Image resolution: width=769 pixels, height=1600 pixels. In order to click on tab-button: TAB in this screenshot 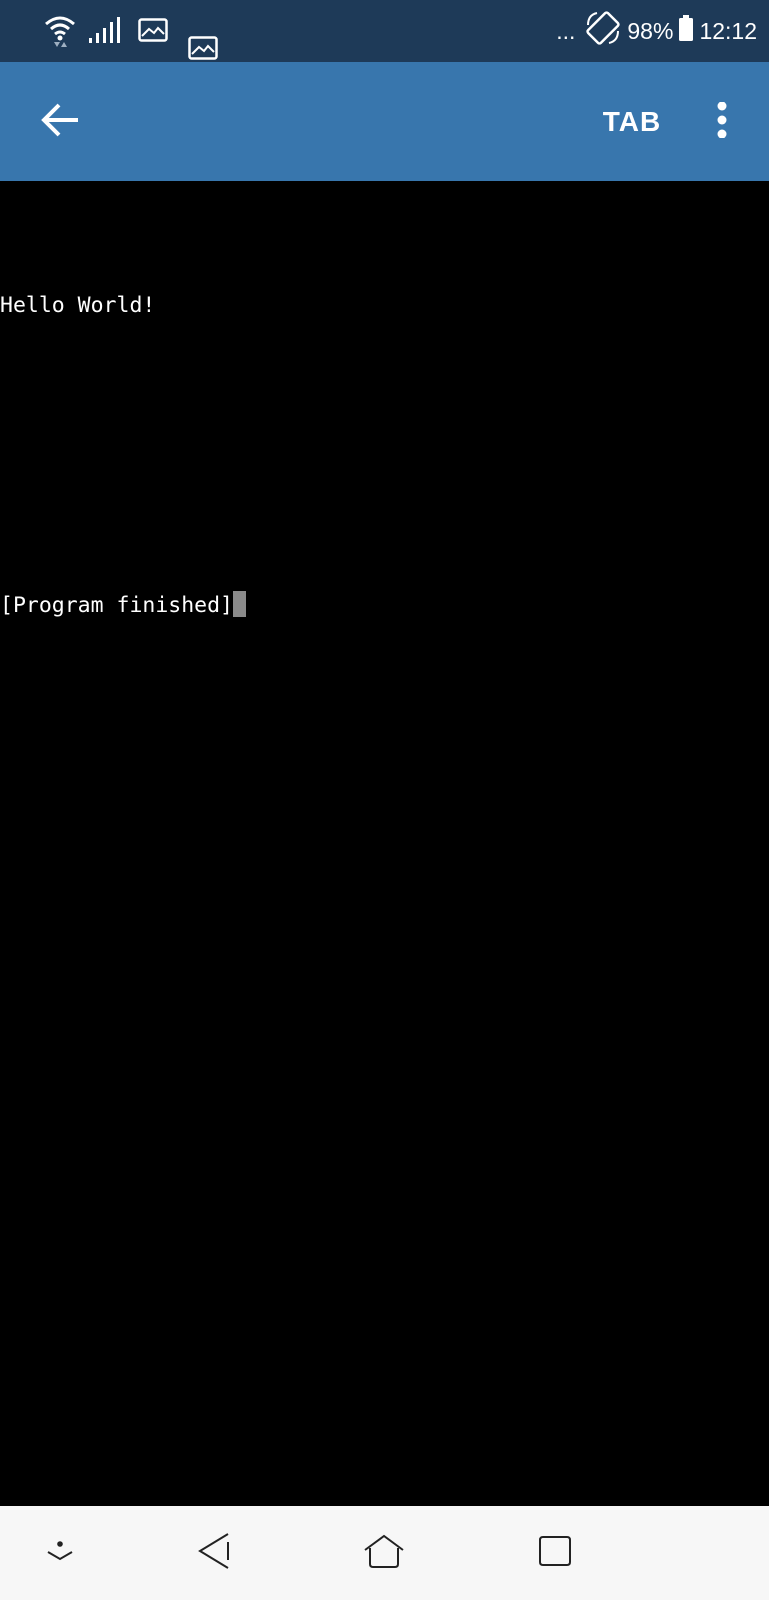, I will do `click(632, 122)`.